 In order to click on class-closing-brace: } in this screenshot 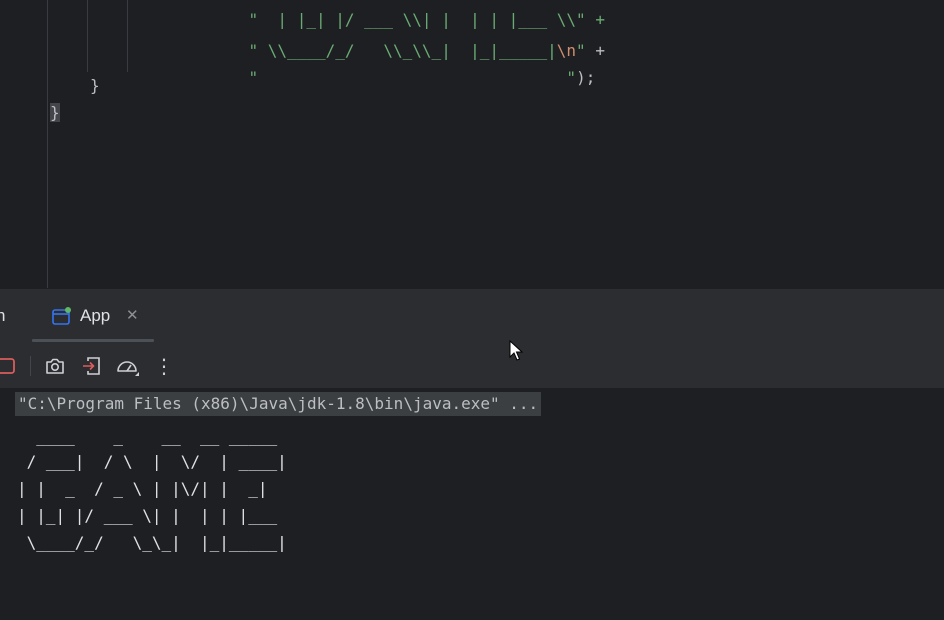, I will do `click(55, 113)`.